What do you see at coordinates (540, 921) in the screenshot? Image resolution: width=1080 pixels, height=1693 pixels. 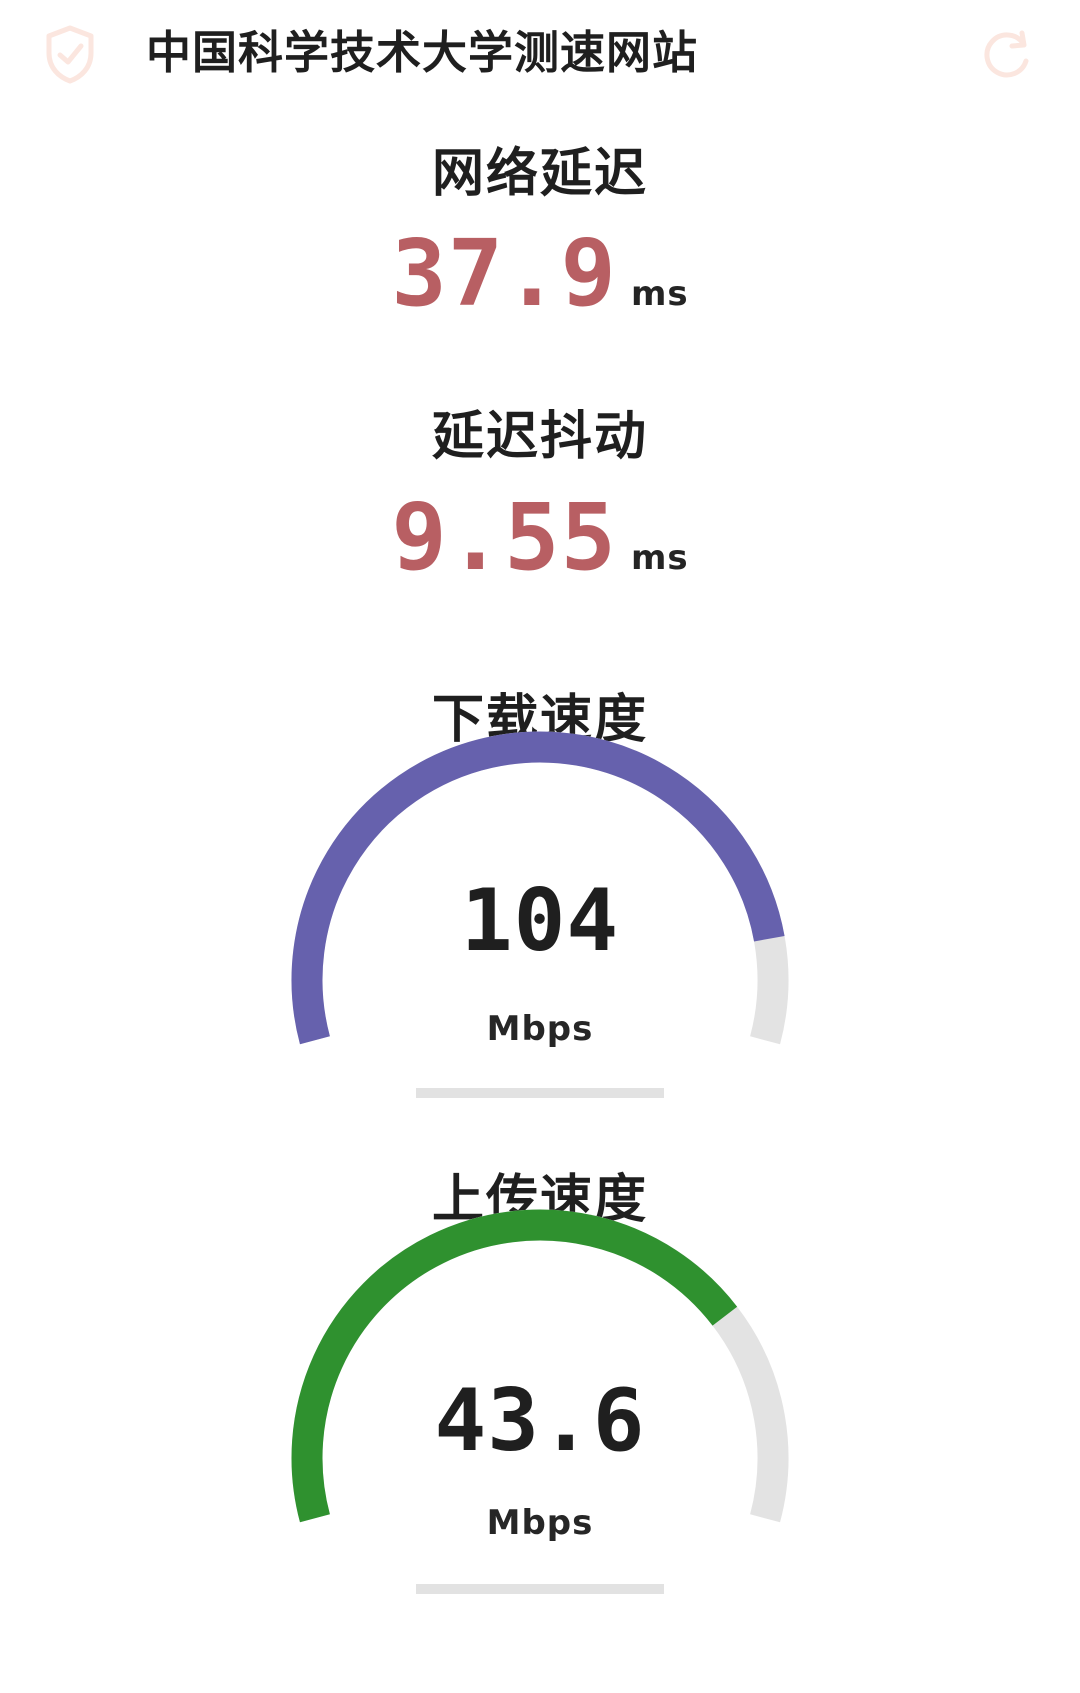 I see `download-value: 104` at bounding box center [540, 921].